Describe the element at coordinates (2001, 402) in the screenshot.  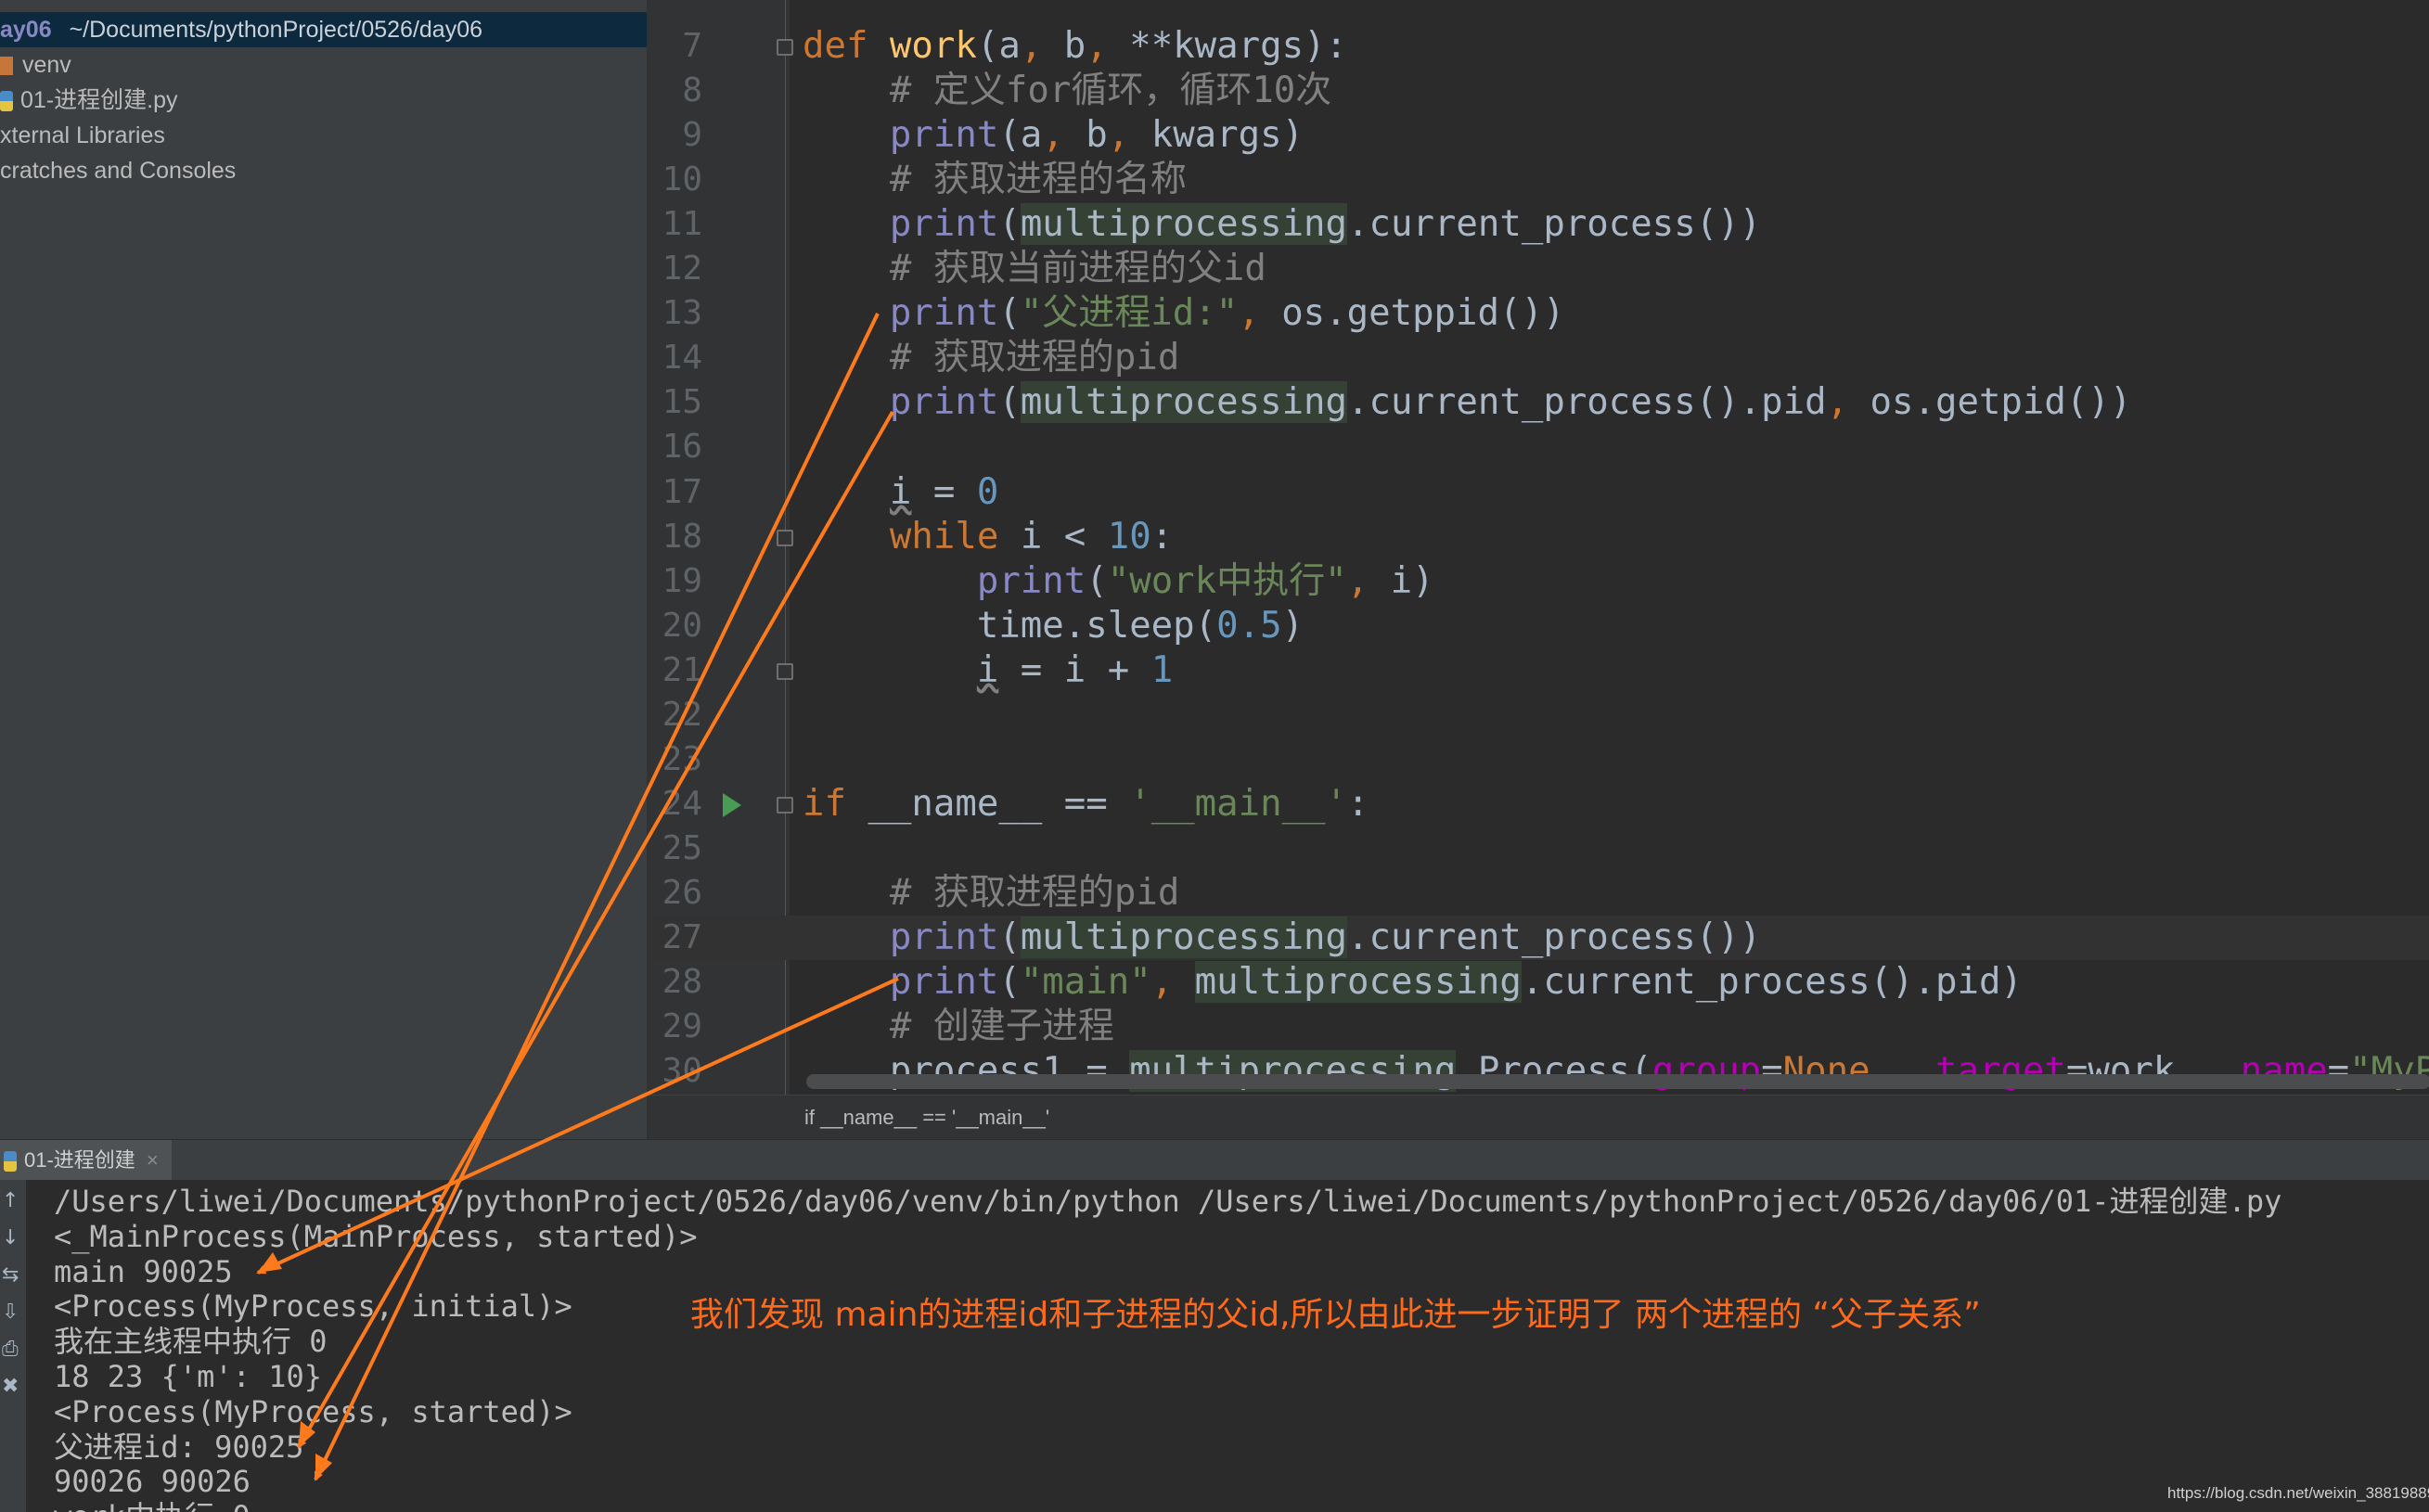
I see `code-token: os.getpid())` at that location.